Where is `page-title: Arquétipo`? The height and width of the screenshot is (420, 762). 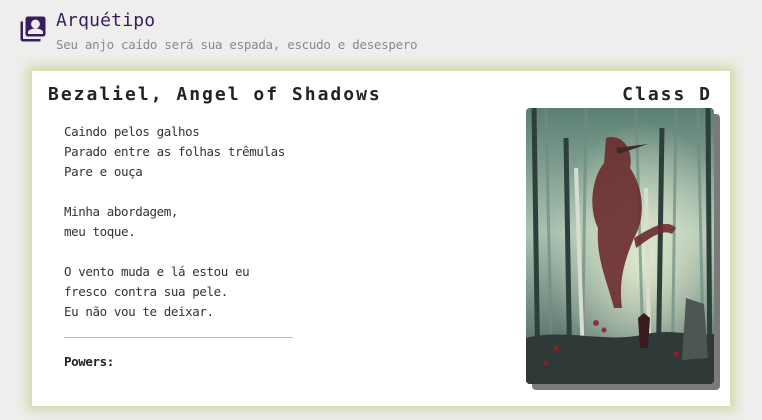
page-title: Arquétipo is located at coordinates (106, 20).